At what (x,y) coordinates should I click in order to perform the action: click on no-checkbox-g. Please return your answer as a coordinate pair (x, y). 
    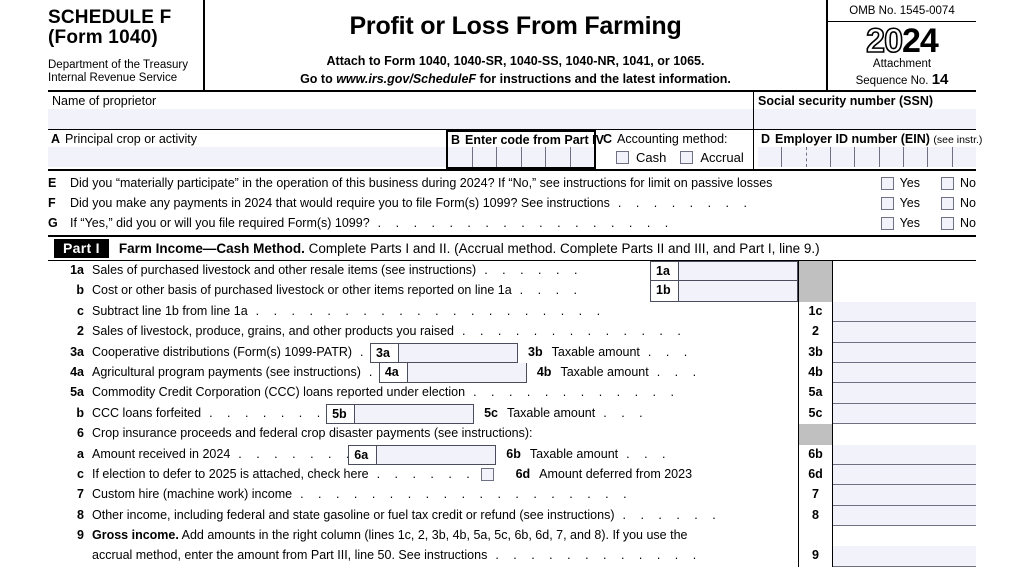
    Looking at the image, I should click on (948, 223).